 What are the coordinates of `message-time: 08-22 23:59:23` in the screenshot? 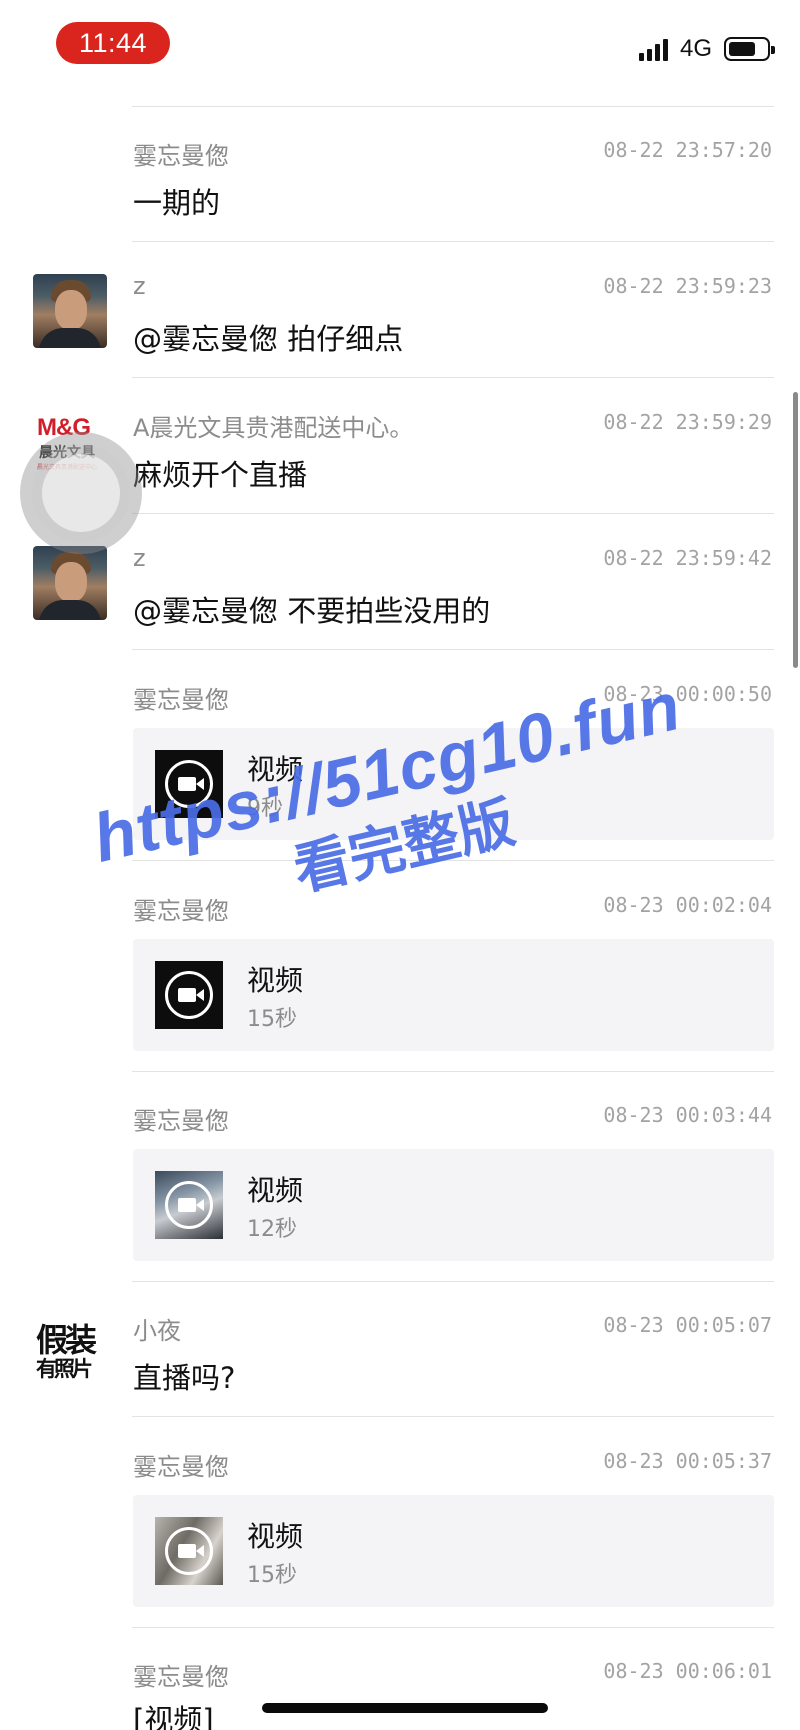 It's located at (687, 286).